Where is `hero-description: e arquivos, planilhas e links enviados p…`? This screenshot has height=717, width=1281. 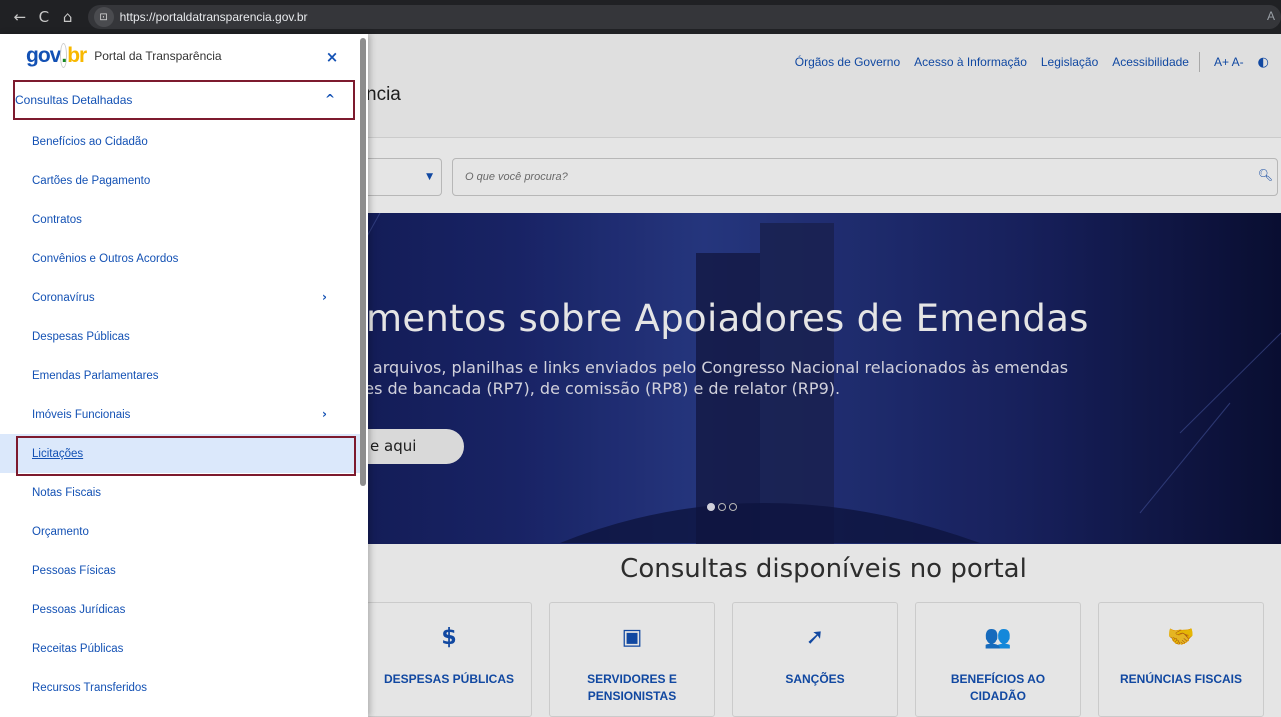 hero-description: e arquivos, planilhas e links enviados p… is located at coordinates (713, 378).